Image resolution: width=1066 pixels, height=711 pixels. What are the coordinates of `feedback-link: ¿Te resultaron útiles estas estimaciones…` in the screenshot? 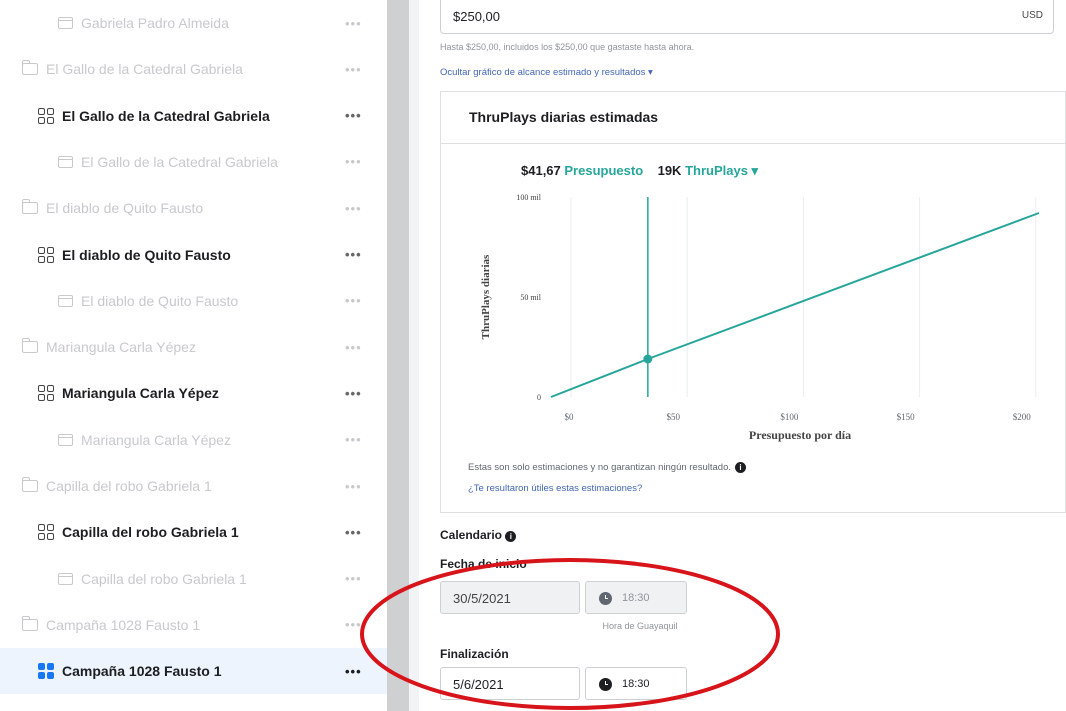 It's located at (555, 488).